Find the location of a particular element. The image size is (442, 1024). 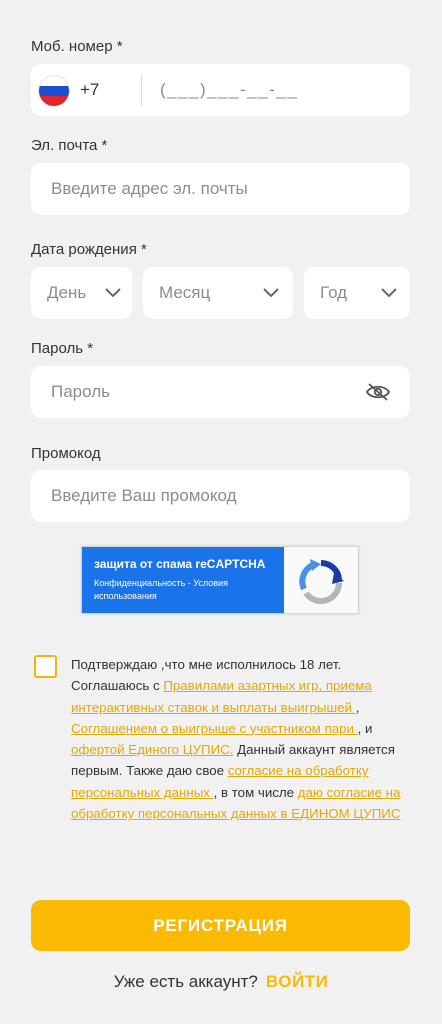

eye-off-icon is located at coordinates (378, 392).